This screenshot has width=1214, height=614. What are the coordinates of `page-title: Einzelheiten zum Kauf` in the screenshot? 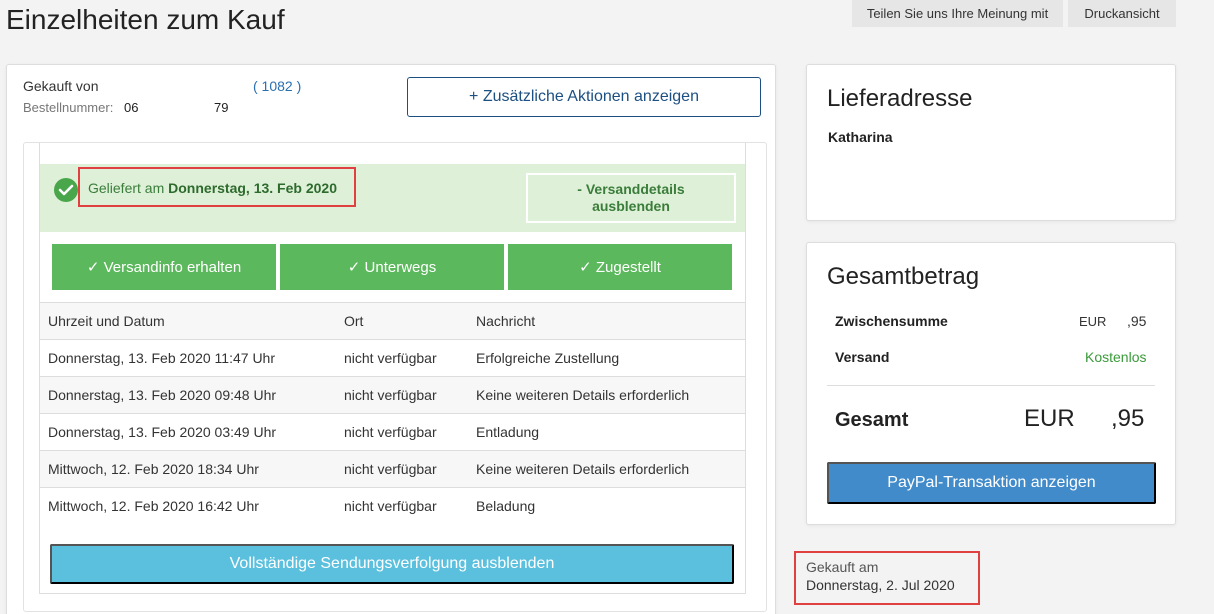 It's located at (145, 19).